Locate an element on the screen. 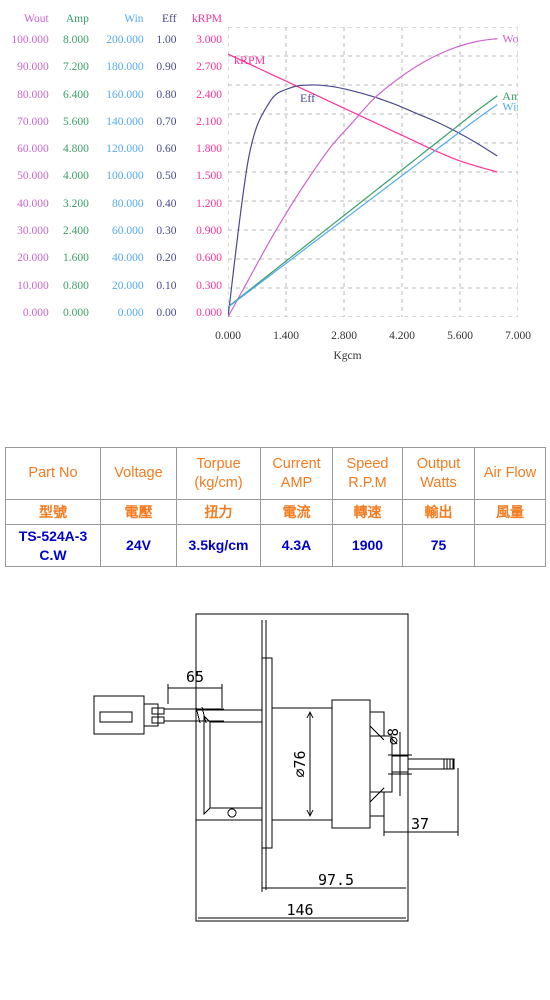 This screenshot has height=1000, width=550. axis-tick-krpm: 1.800 is located at coordinates (209, 149).